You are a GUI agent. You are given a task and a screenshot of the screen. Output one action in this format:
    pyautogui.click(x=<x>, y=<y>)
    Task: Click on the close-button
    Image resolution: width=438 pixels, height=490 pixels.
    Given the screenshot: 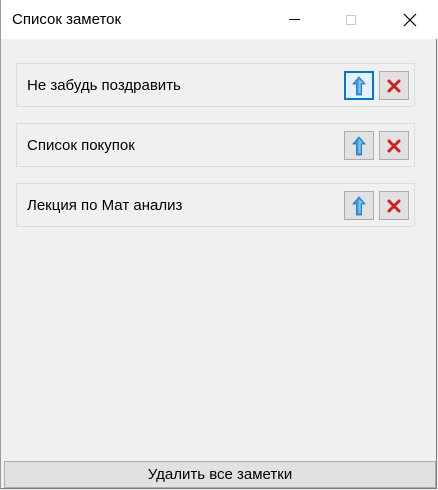 What is the action you would take?
    pyautogui.click(x=410, y=19)
    